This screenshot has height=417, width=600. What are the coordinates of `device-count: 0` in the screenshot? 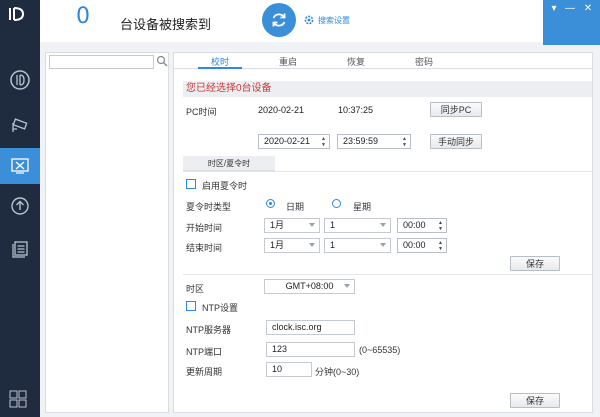 It's located at (83, 16).